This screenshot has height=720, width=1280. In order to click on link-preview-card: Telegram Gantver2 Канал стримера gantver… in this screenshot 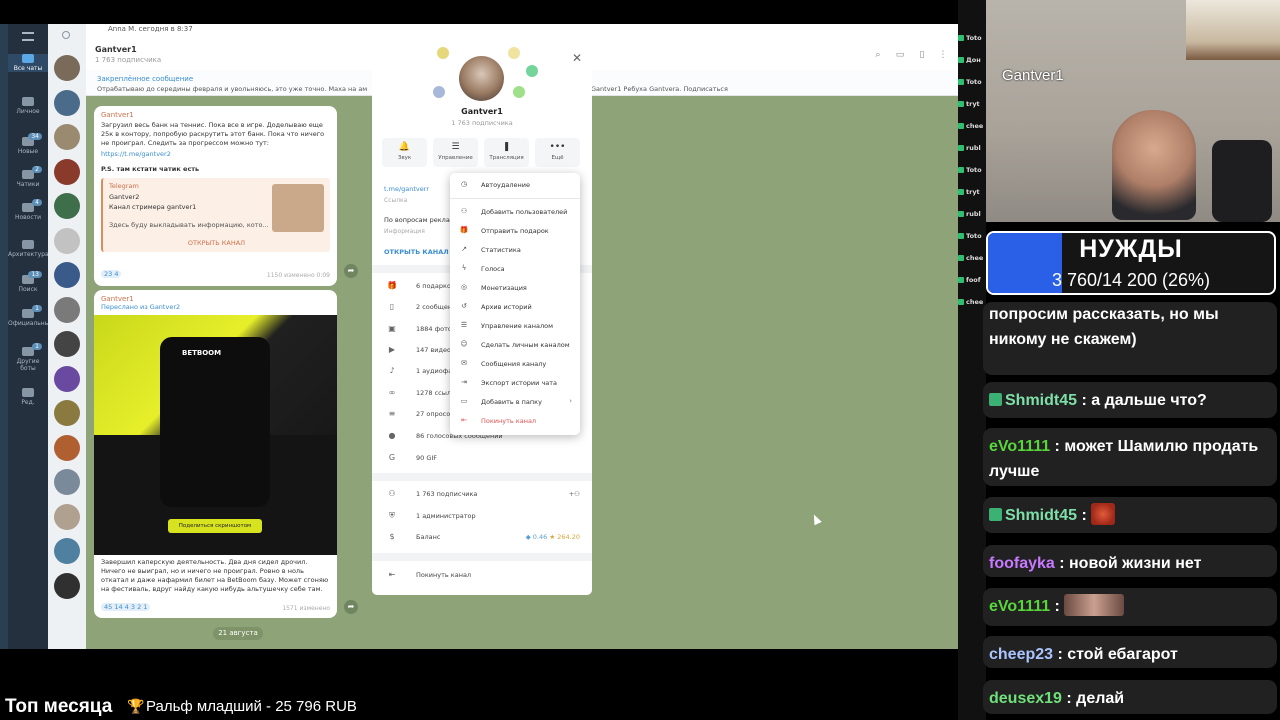, I will do `click(215, 215)`.